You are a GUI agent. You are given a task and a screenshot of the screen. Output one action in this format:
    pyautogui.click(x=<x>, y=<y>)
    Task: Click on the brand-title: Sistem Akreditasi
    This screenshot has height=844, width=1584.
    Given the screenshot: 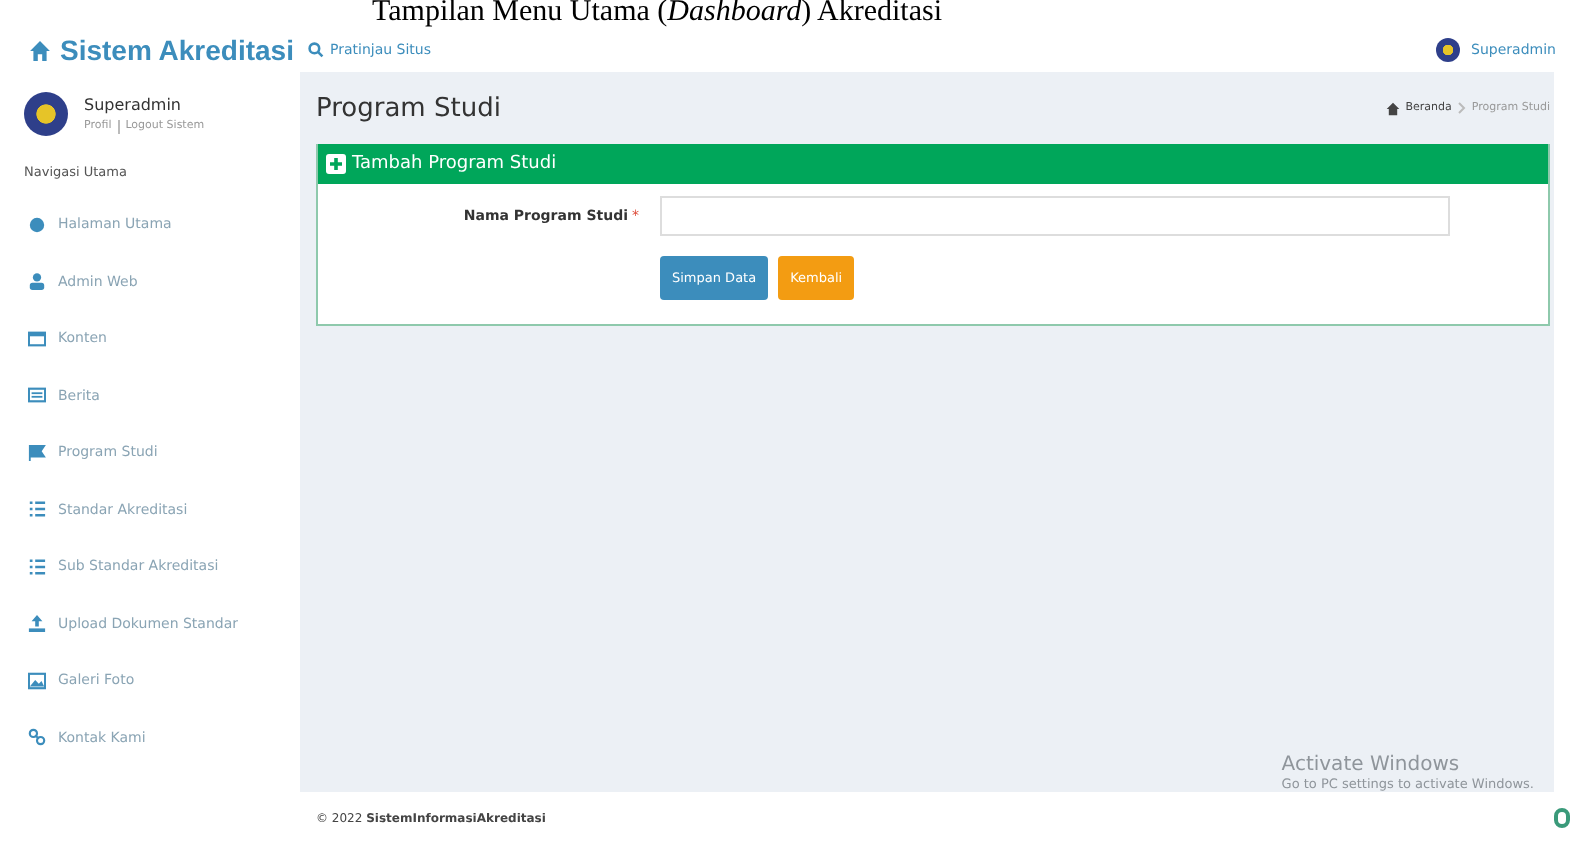 What is the action you would take?
    pyautogui.click(x=168, y=50)
    